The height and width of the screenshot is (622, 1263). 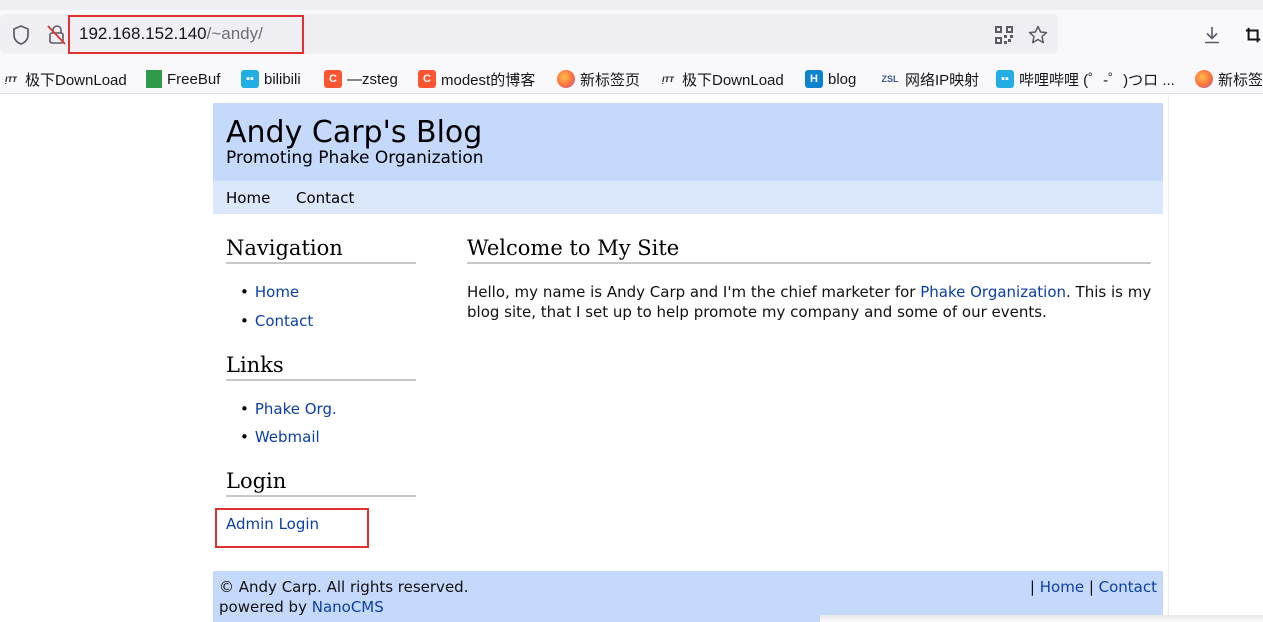 I want to click on site-tagline: Promoting Phake Organization, so click(x=355, y=158).